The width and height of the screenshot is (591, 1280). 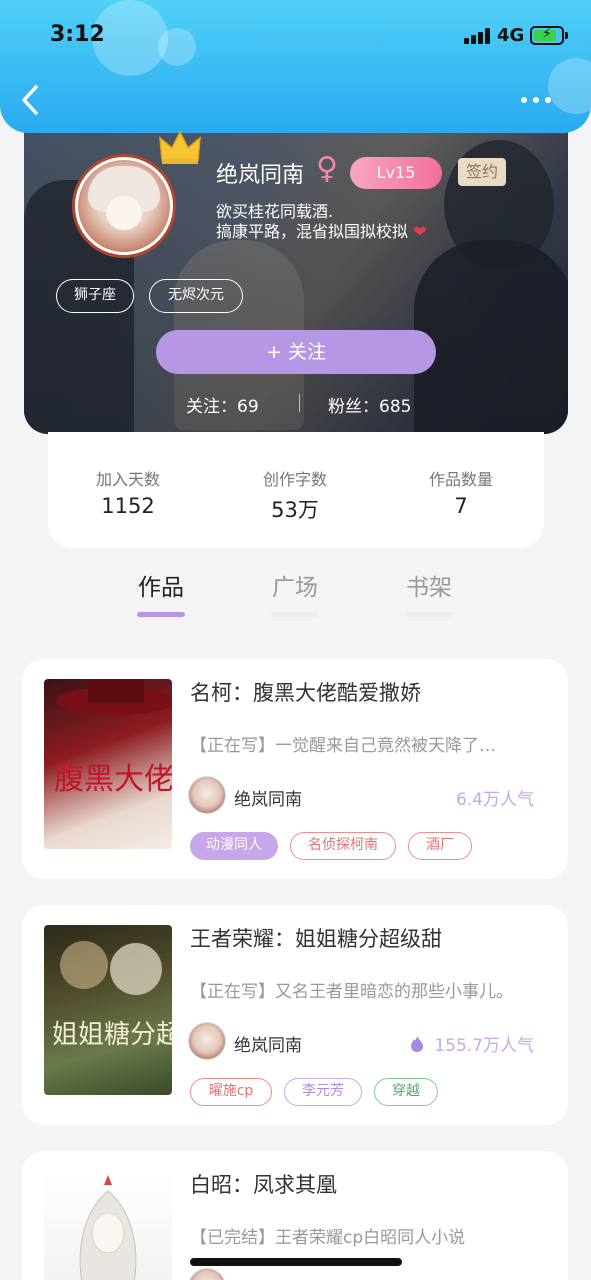 What do you see at coordinates (396, 173) in the screenshot?
I see `level-badge: Lv15` at bounding box center [396, 173].